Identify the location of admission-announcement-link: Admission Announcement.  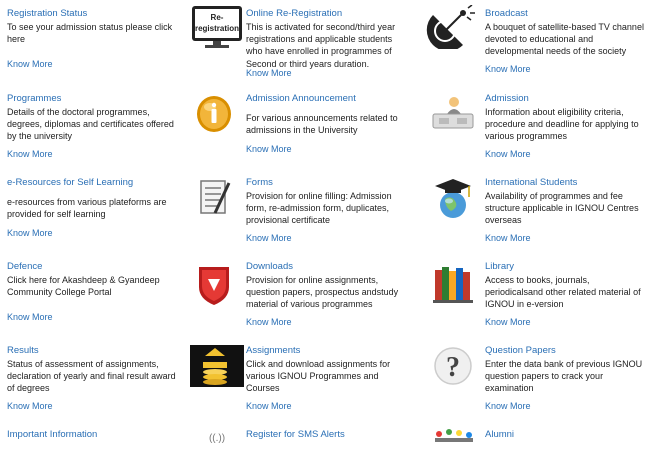
(346, 98).